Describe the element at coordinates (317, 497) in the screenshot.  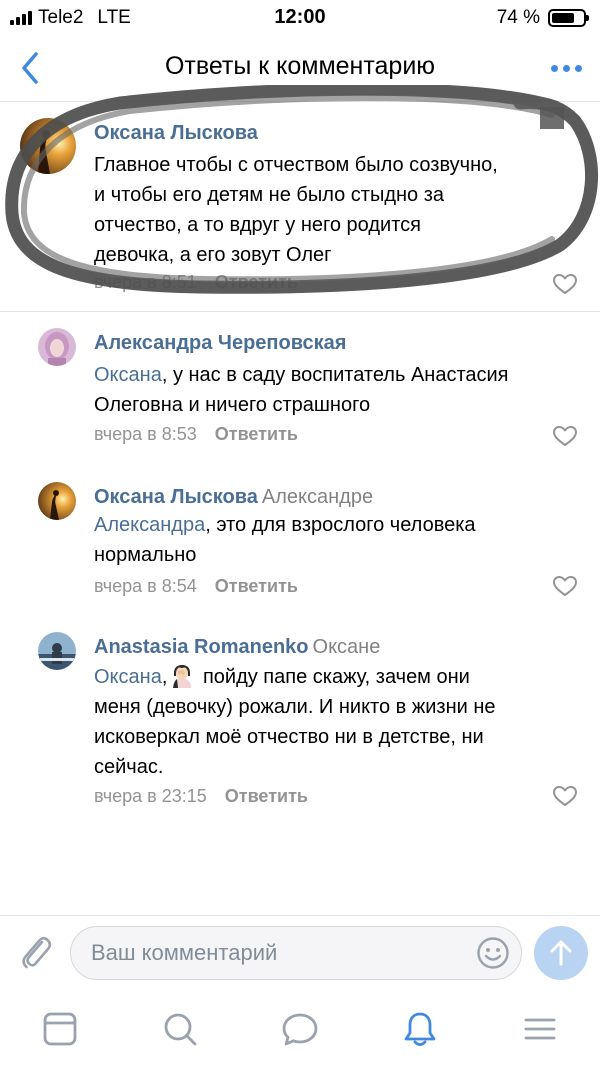
I see `reply-to-name: Александре` at that location.